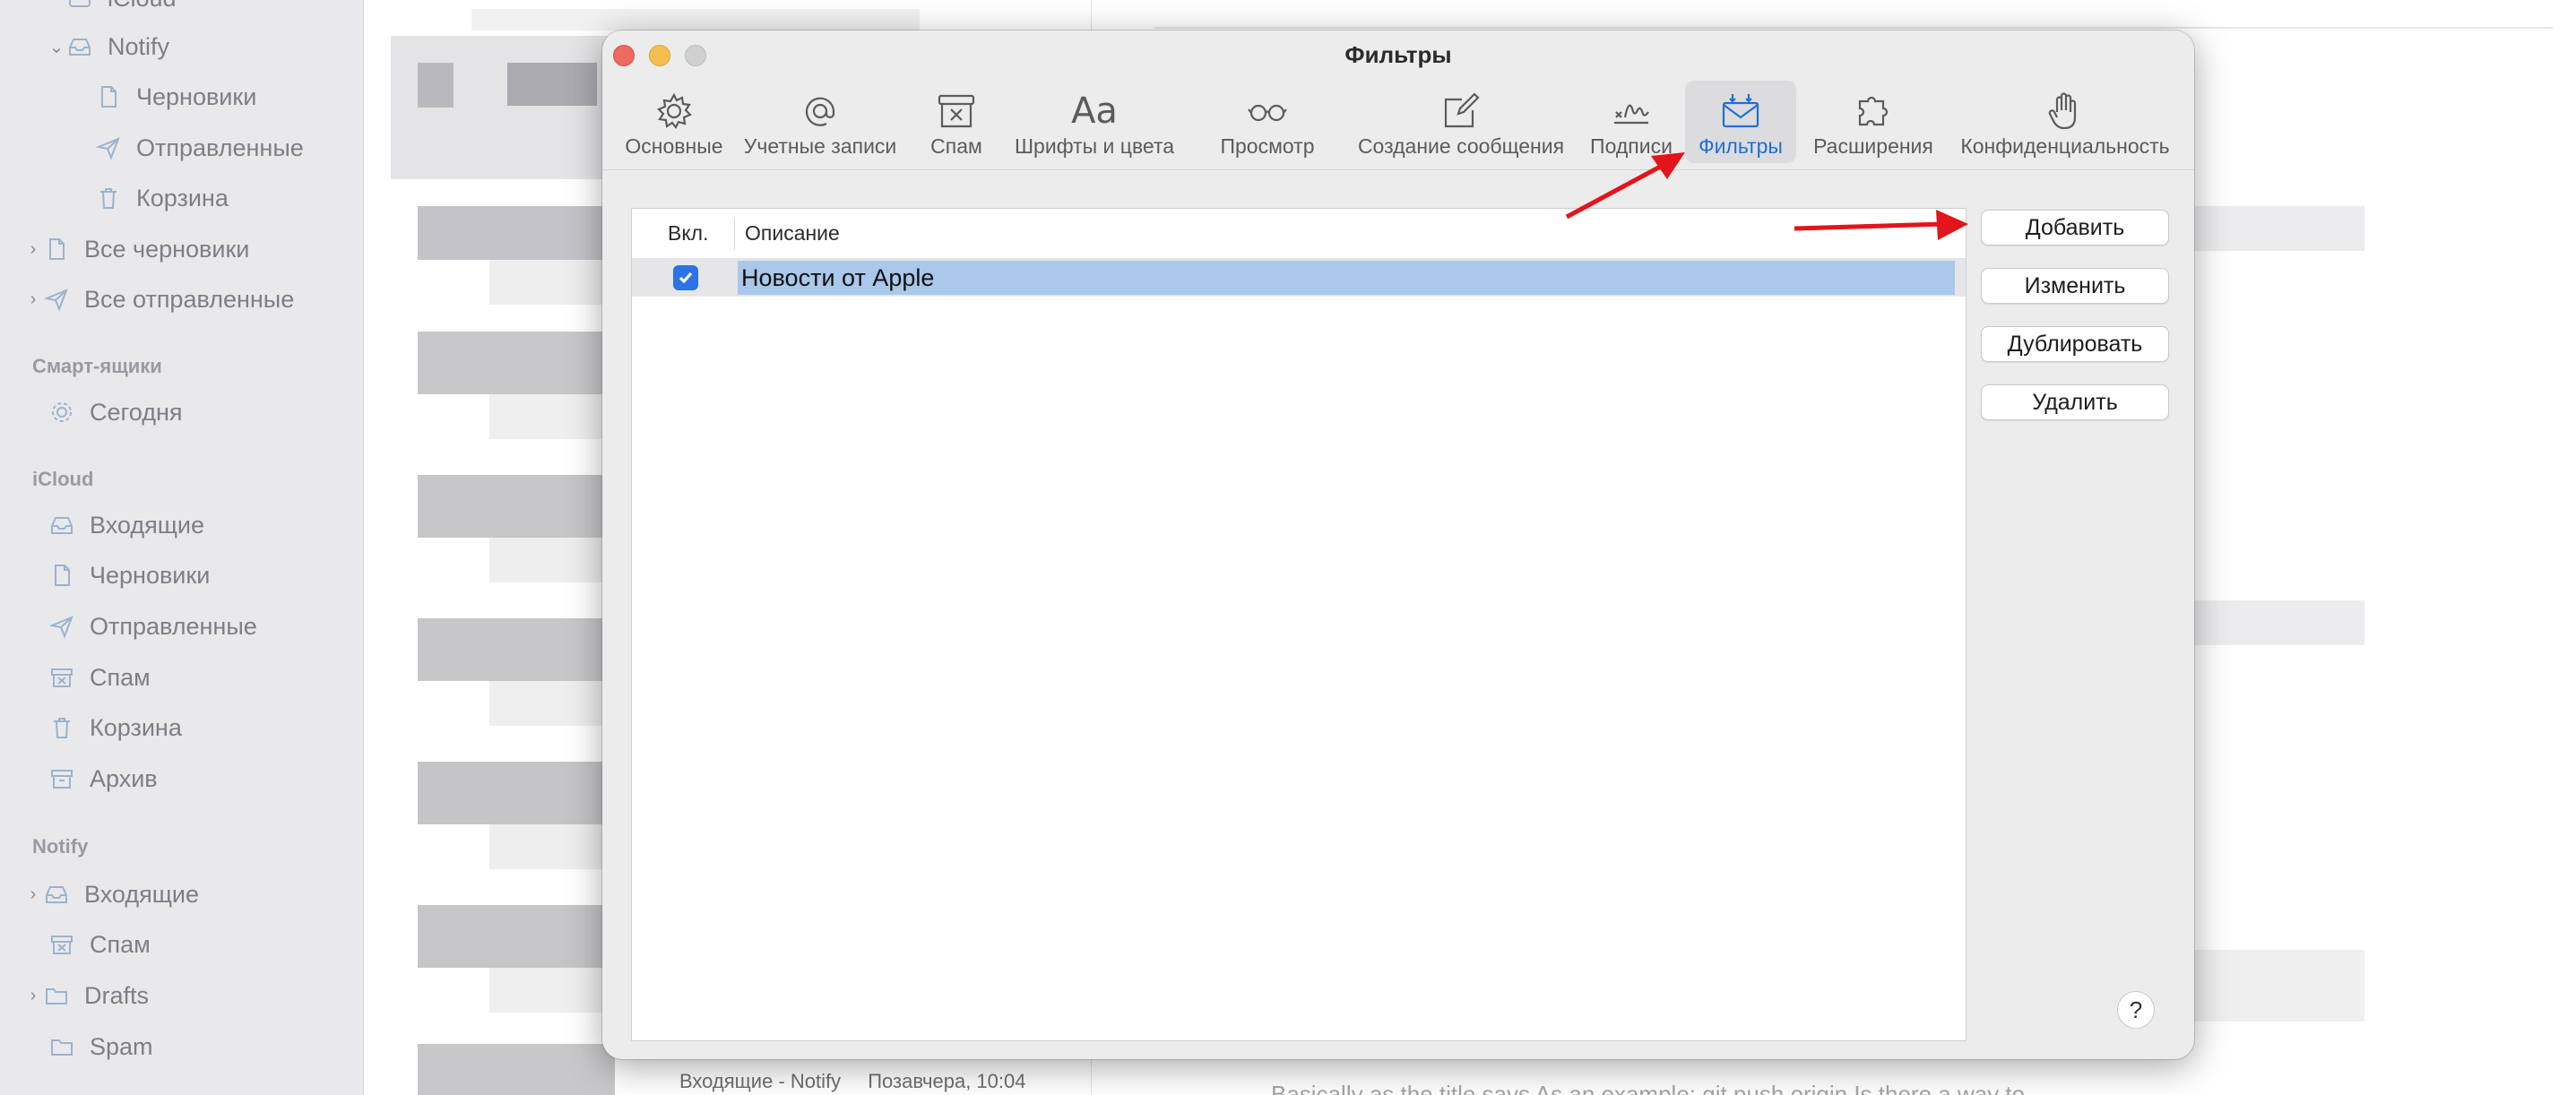 The height and width of the screenshot is (1095, 2576). What do you see at coordinates (56, 47) in the screenshot?
I see `chevron-down-icon: ⌄` at bounding box center [56, 47].